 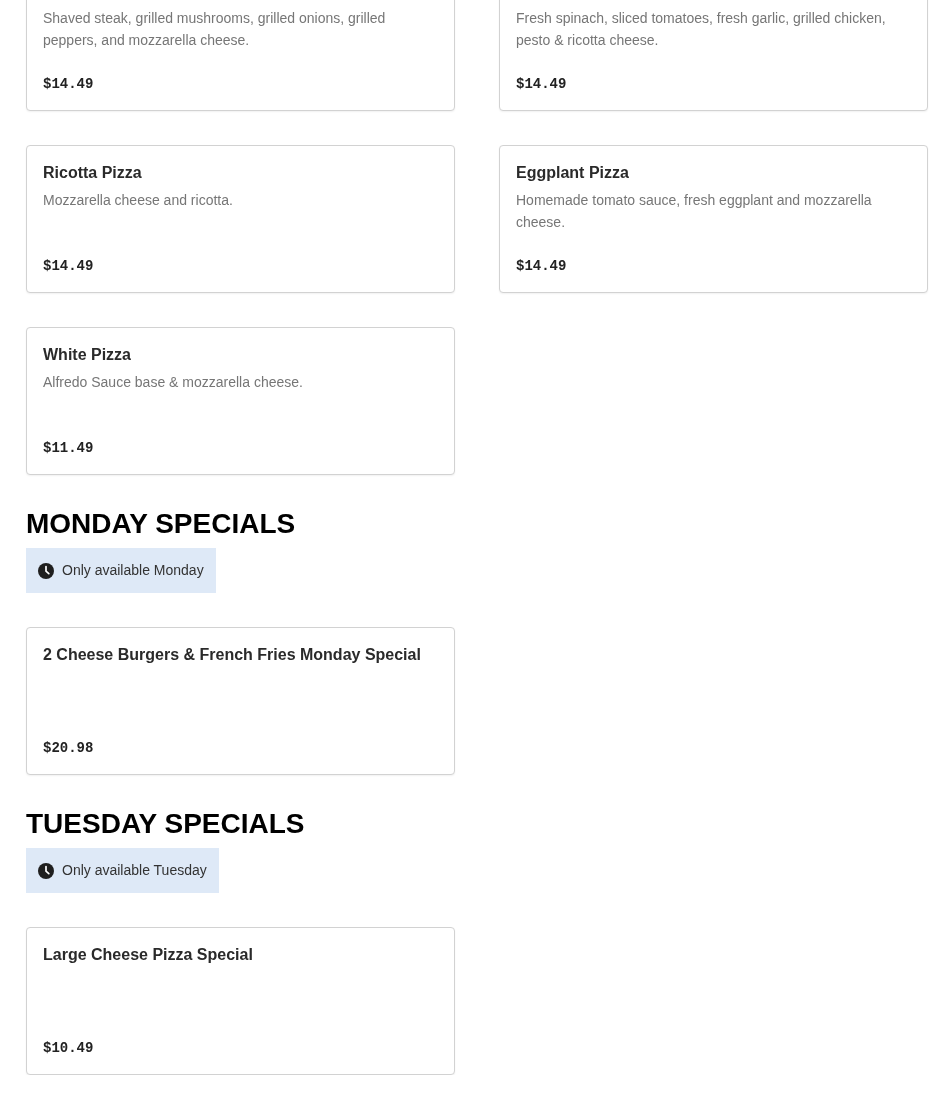 What do you see at coordinates (133, 570) in the screenshot?
I see `availability-text: Only available Monday` at bounding box center [133, 570].